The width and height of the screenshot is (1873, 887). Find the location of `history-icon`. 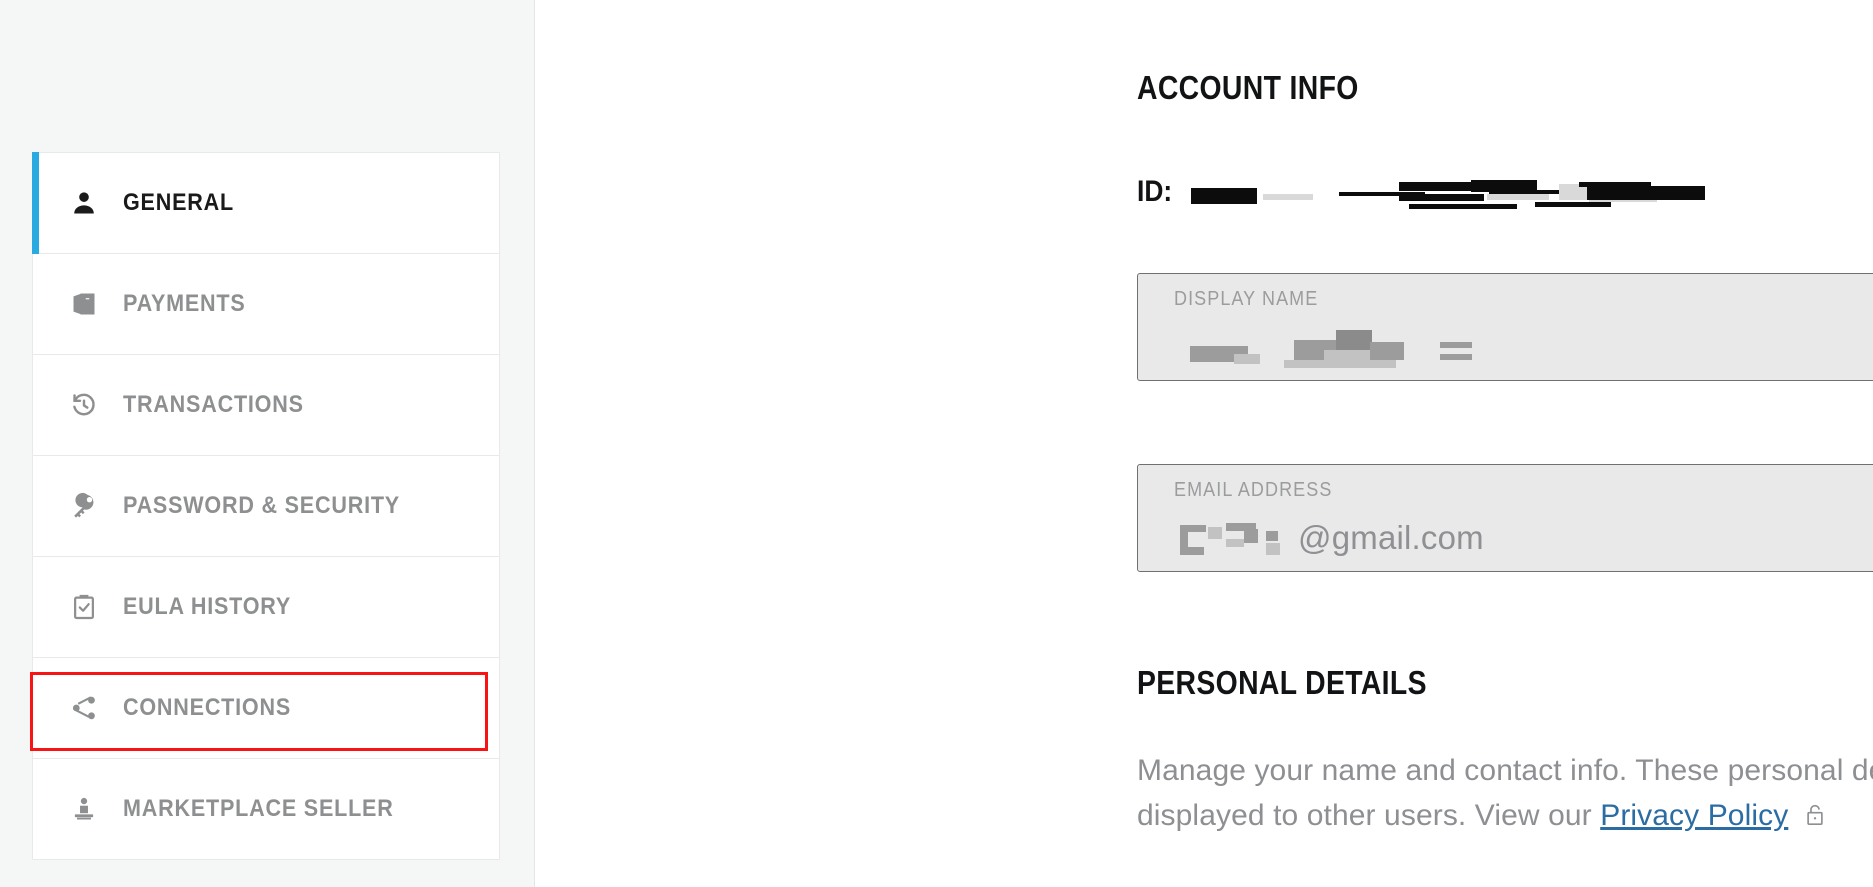

history-icon is located at coordinates (84, 405).